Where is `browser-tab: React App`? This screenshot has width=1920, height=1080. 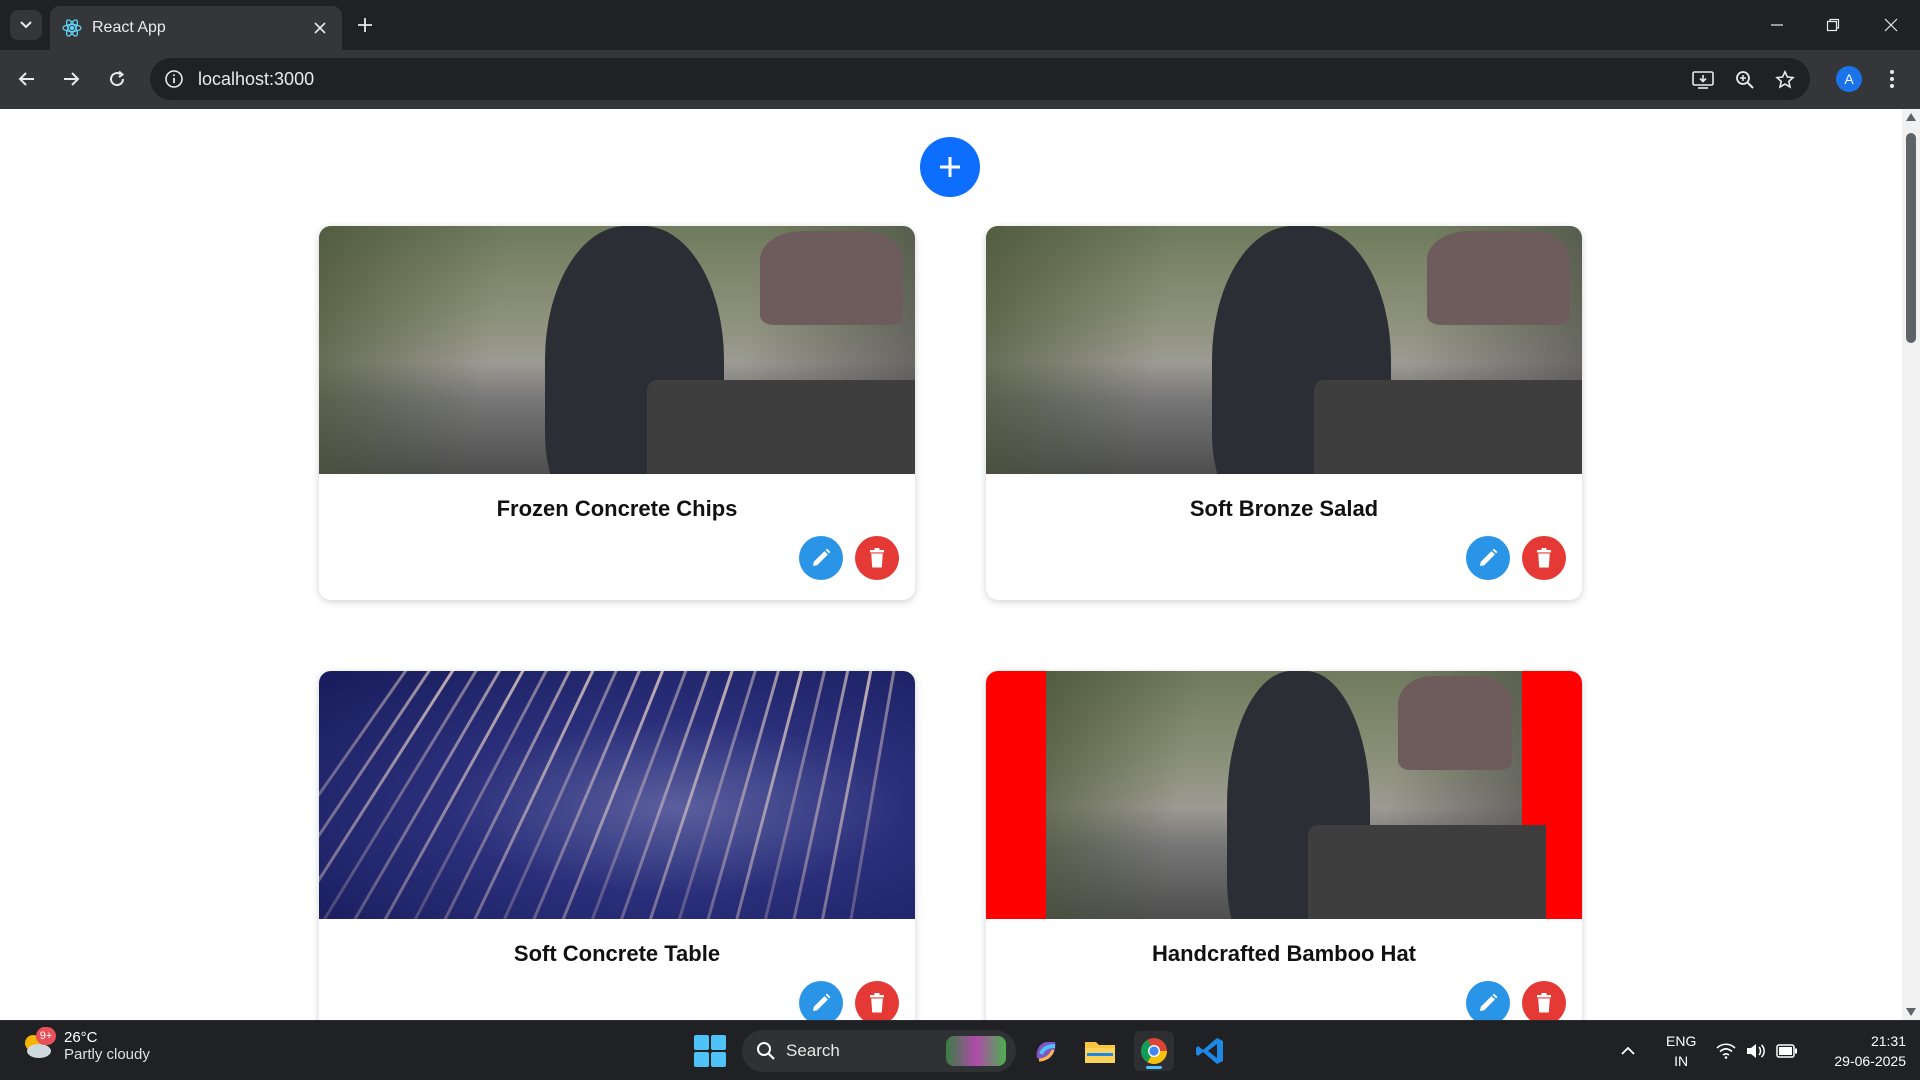 browser-tab: React App is located at coordinates (196, 28).